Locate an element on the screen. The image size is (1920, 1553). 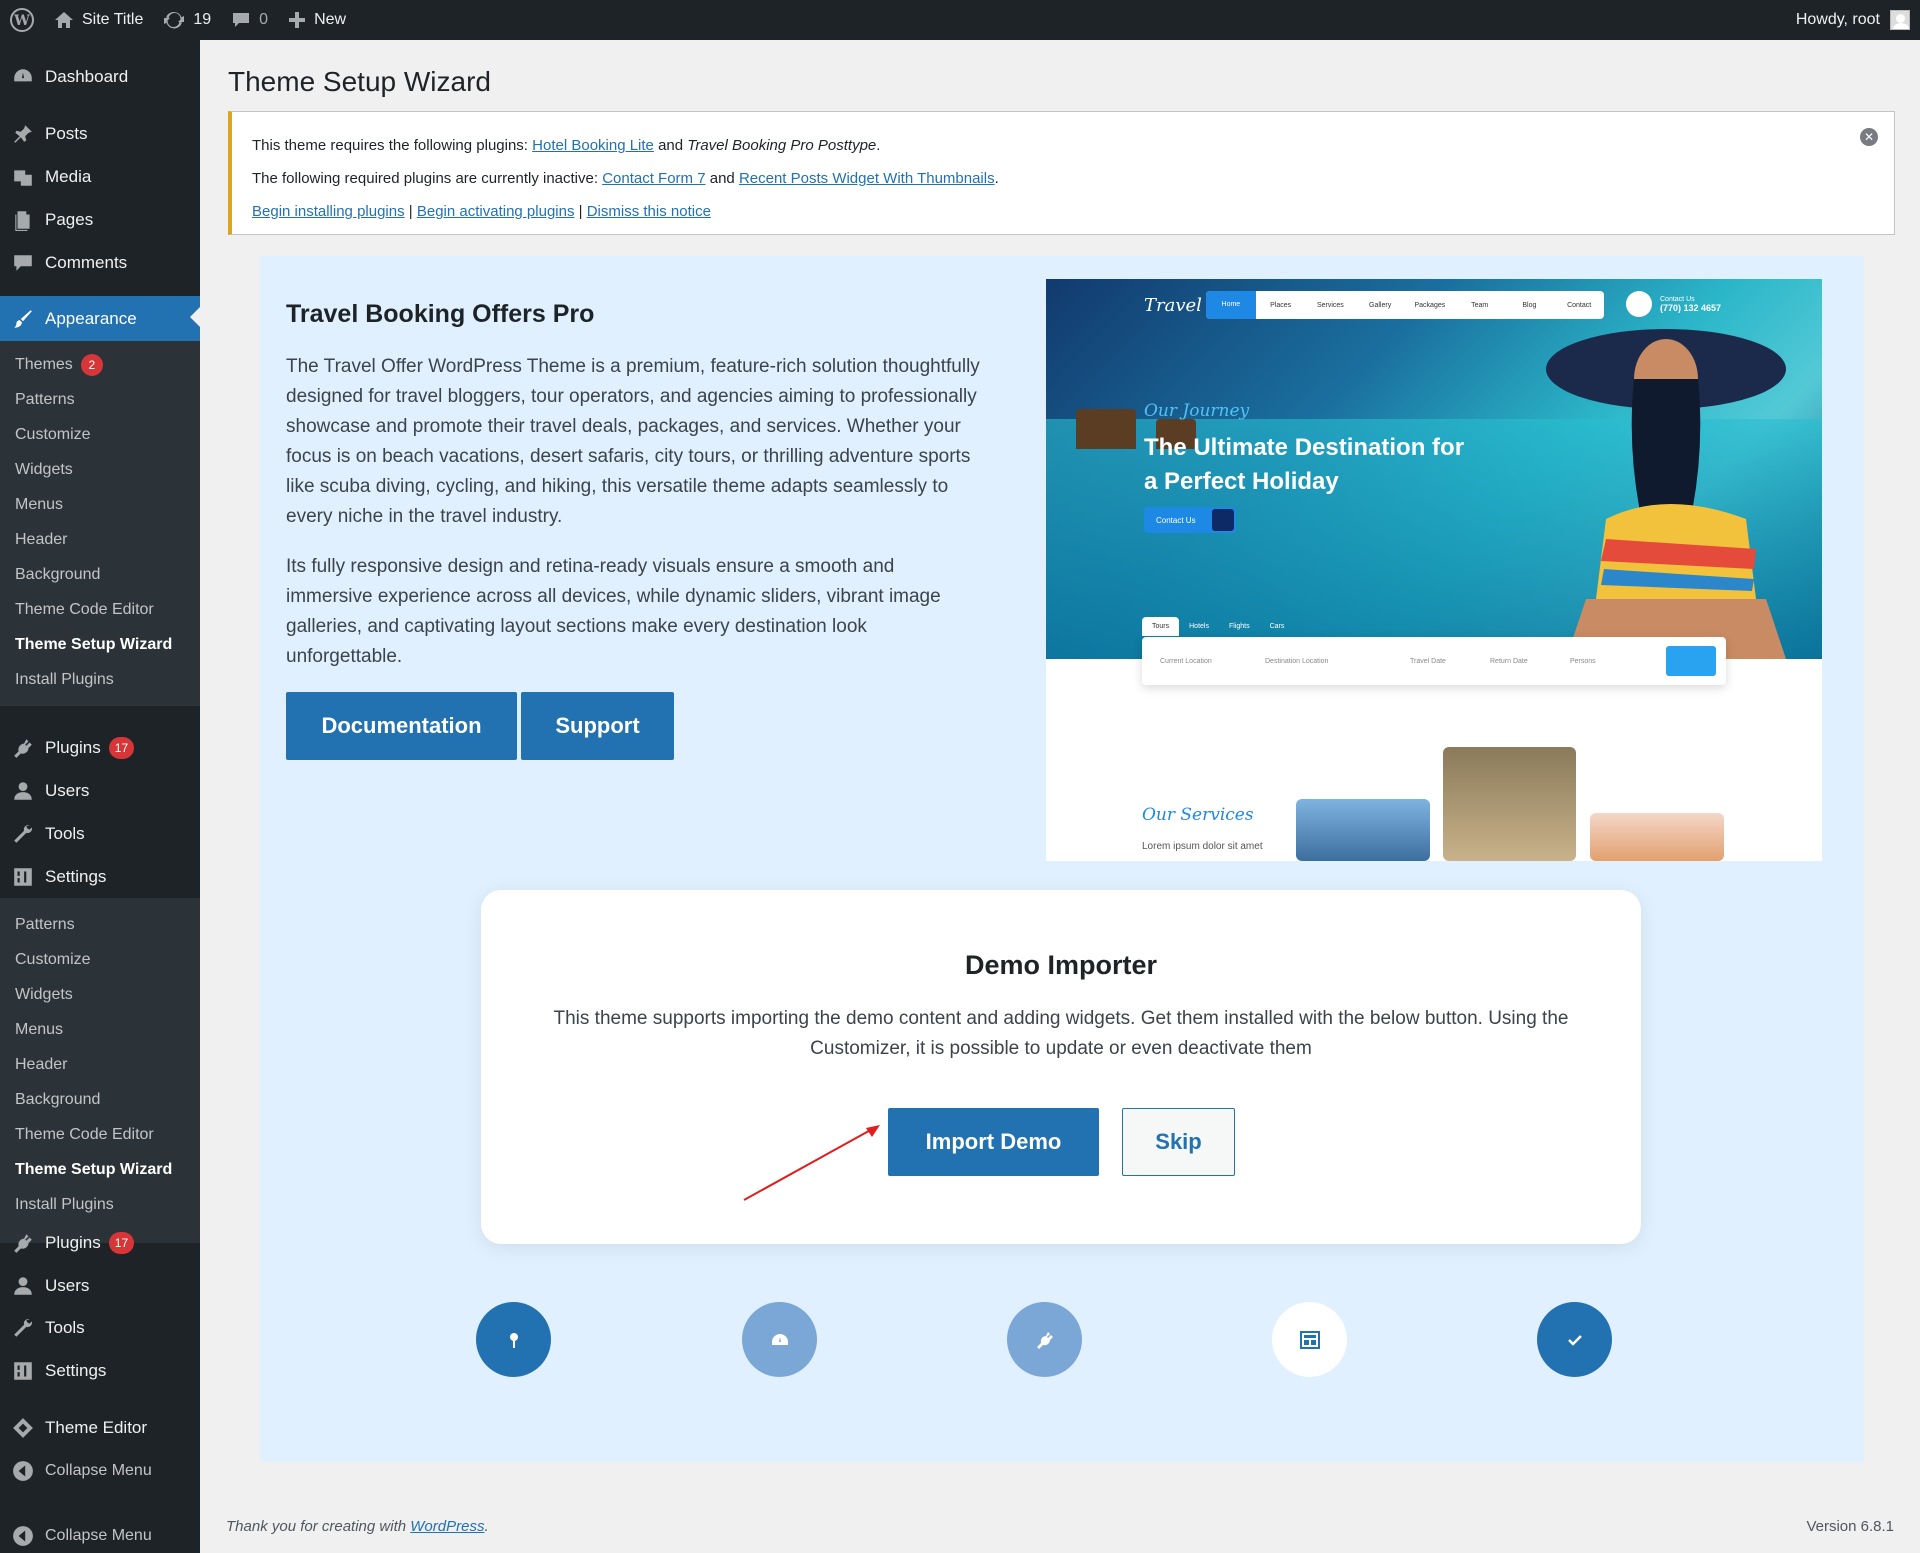
step-5-check-icon is located at coordinates (1574, 1339).